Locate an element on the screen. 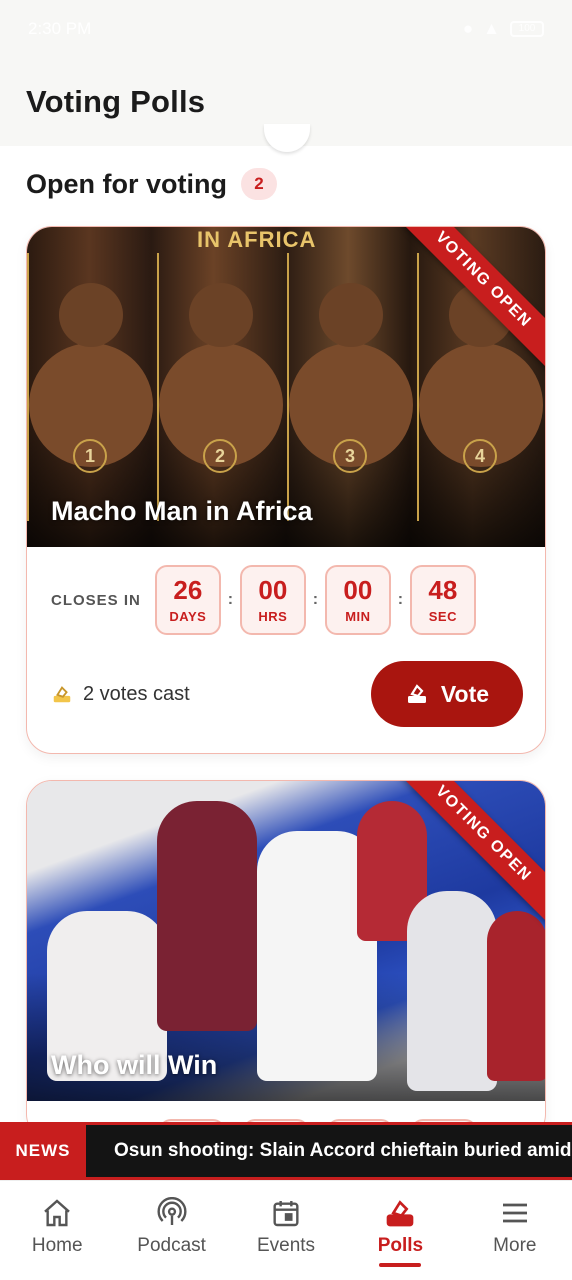 The height and width of the screenshot is (1280, 572). vote-button: Vote is located at coordinates (447, 694).